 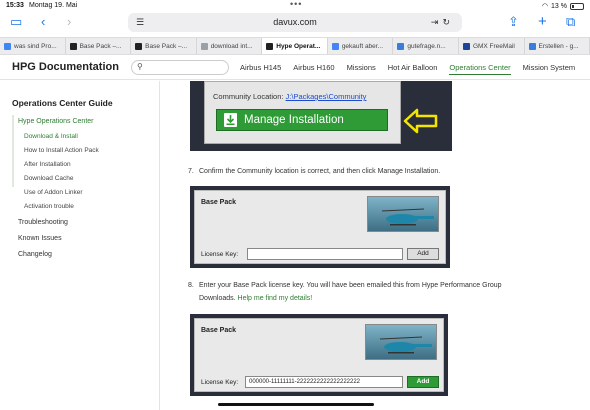 I want to click on status-time: 15:33, so click(x=15, y=5).